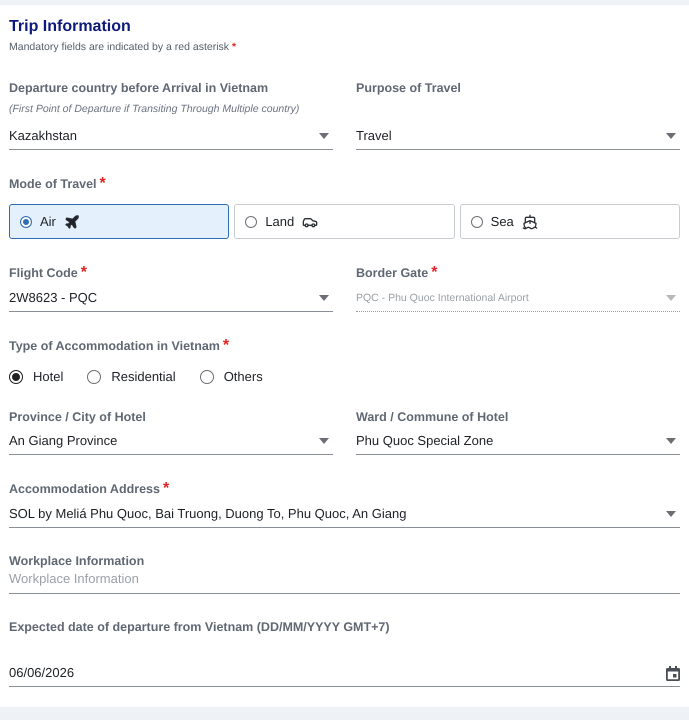 This screenshot has height=720, width=689. Describe the element at coordinates (518, 444) in the screenshot. I see `dropdown-field: Phu Quoc Special Zone` at that location.